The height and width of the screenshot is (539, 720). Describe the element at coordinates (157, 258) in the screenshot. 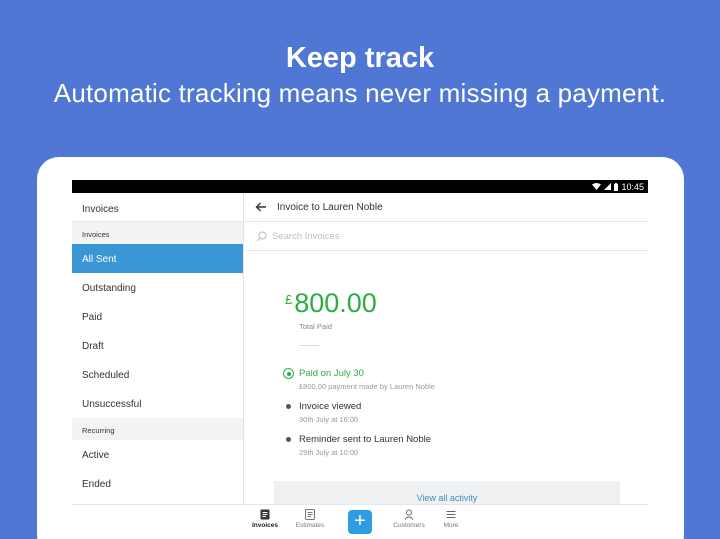

I see `sidebar-item-all-sent: All Sent` at that location.